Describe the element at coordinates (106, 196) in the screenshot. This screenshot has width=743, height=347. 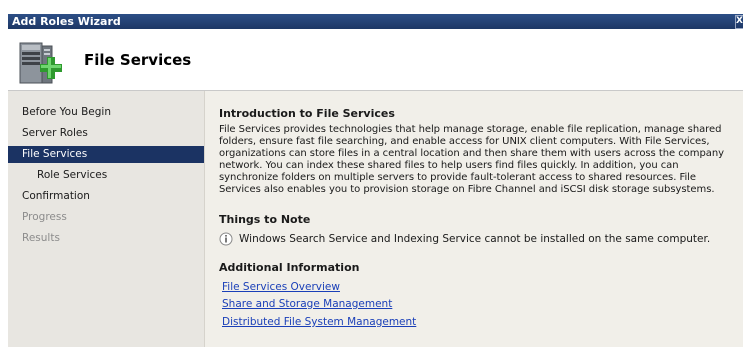
I see `nav-step-confirmation: Confirmation` at that location.